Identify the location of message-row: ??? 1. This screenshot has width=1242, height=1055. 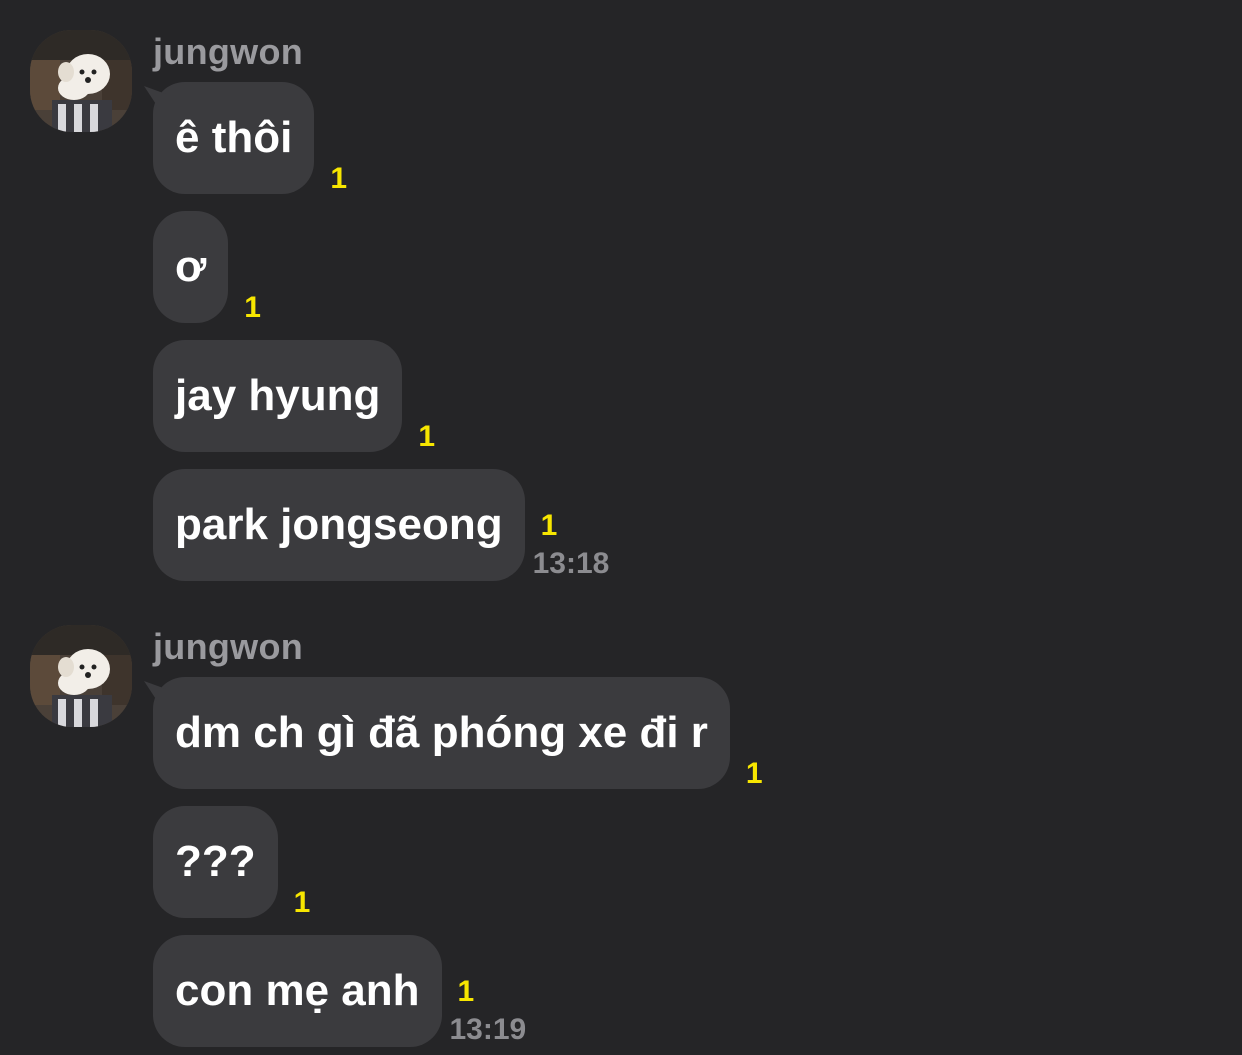
(231, 862).